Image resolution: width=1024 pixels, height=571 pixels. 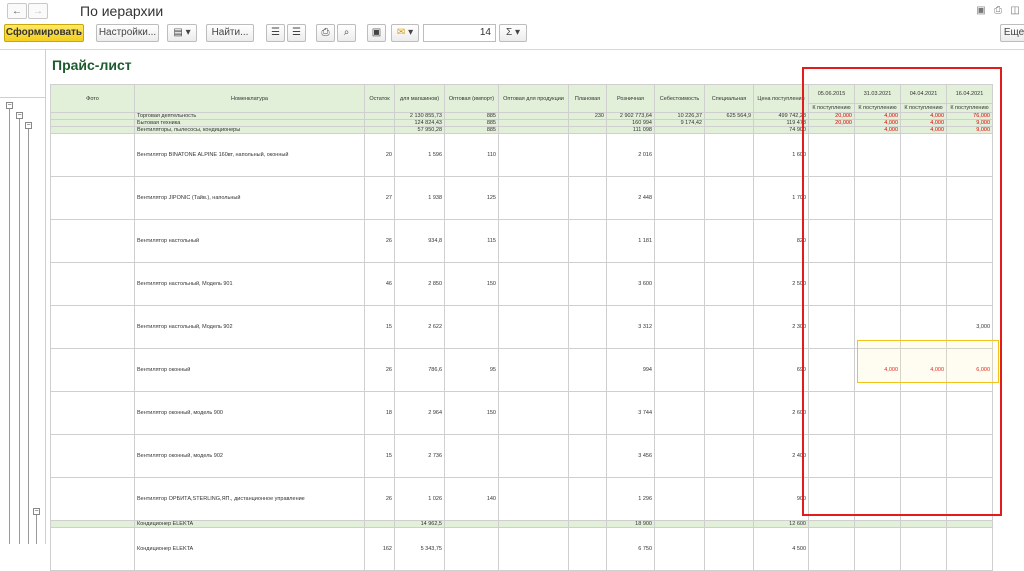 I want to click on value-cell: 2 964, so click(x=419, y=413).